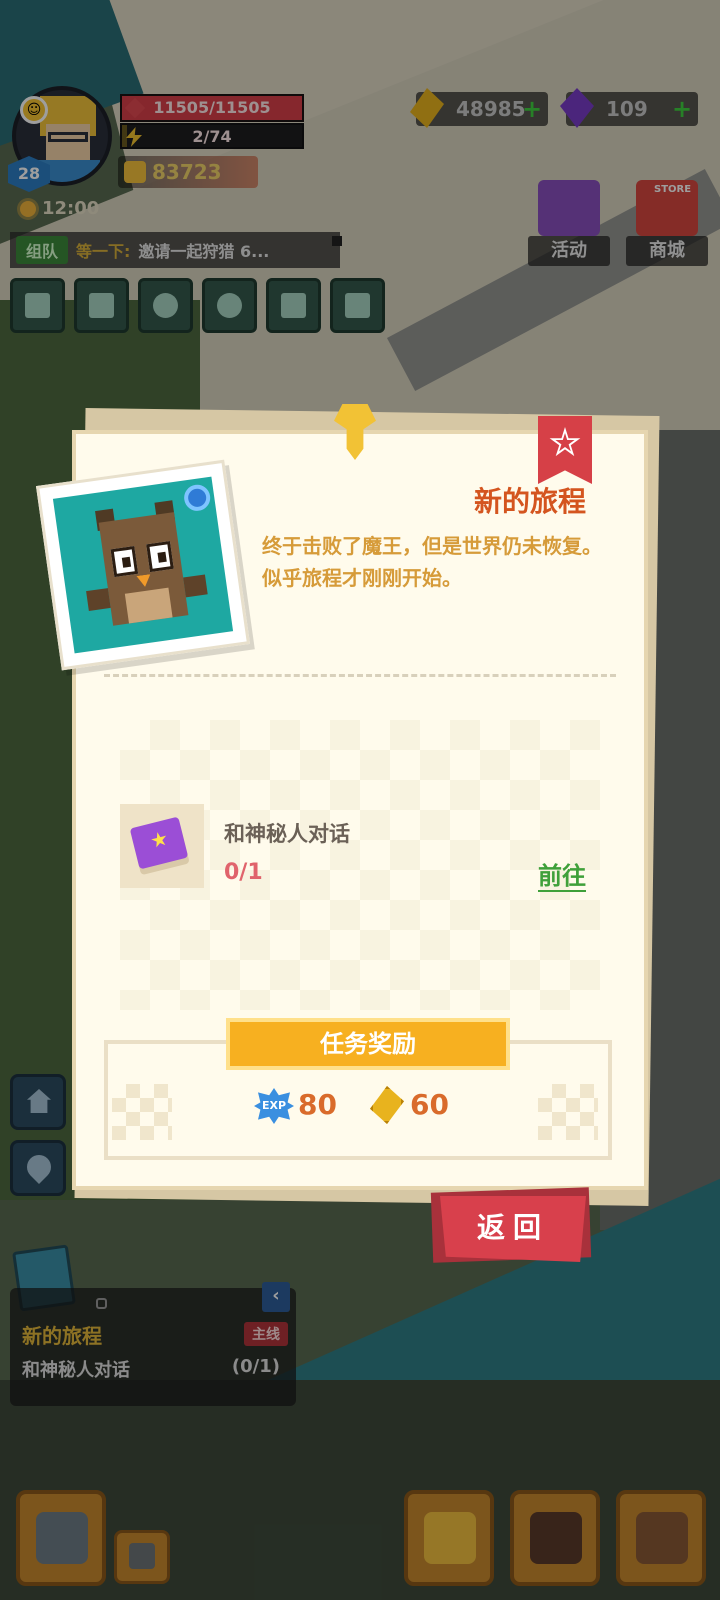 The height and width of the screenshot is (1600, 720). Describe the element at coordinates (360, 675) in the screenshot. I see `divider` at that location.